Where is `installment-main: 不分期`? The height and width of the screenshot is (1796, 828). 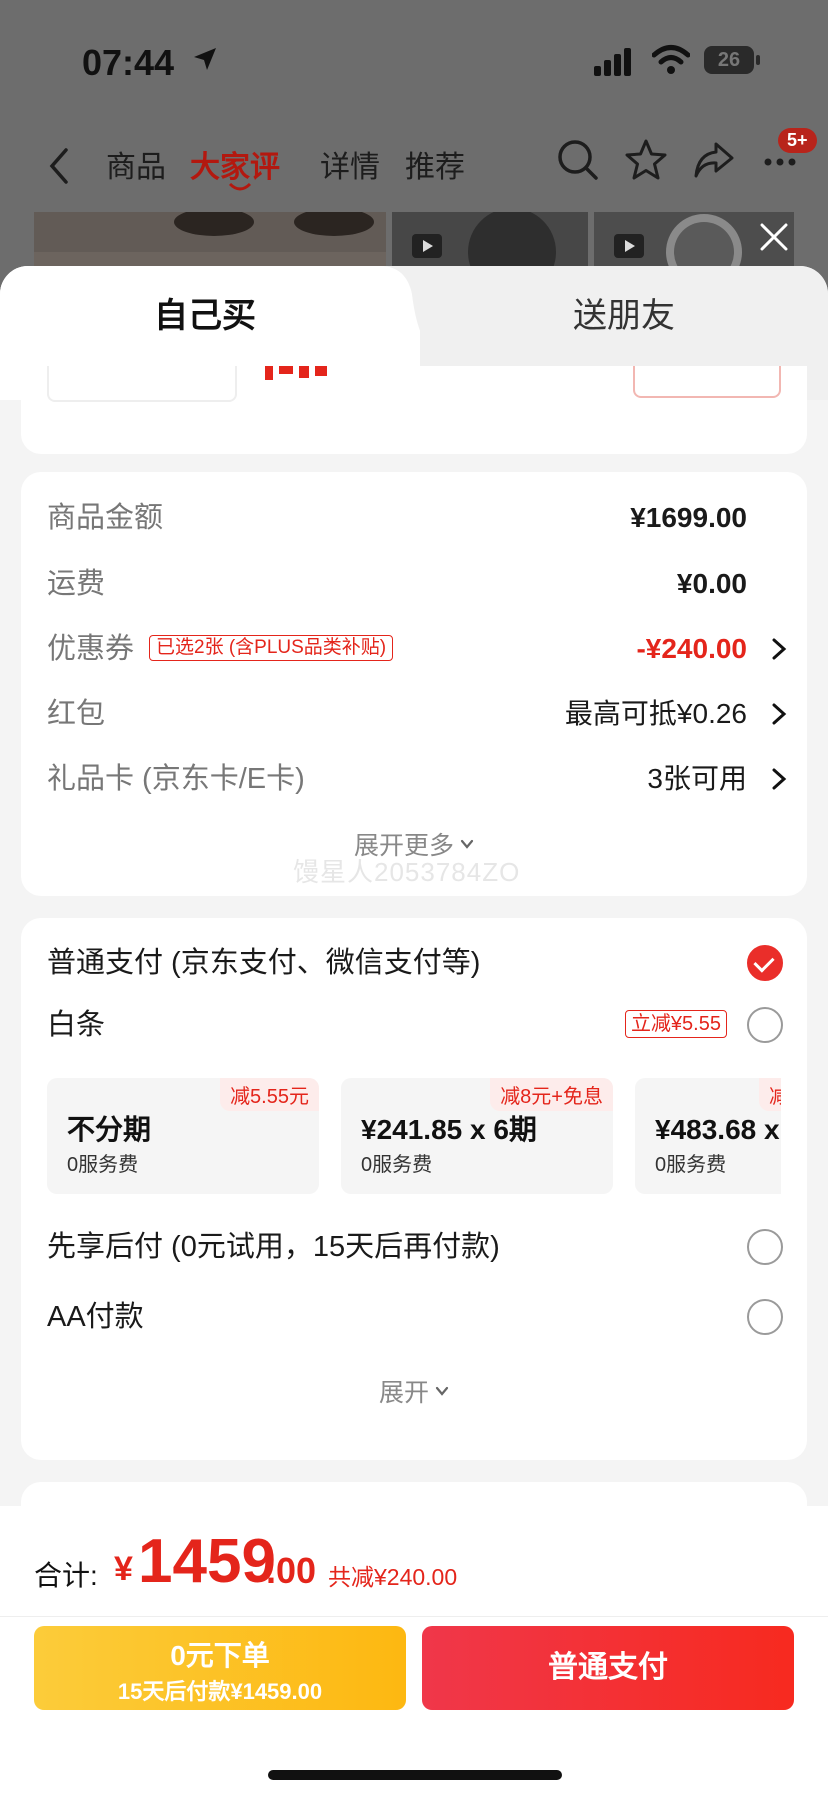
installment-main: 不分期 is located at coordinates (109, 1129).